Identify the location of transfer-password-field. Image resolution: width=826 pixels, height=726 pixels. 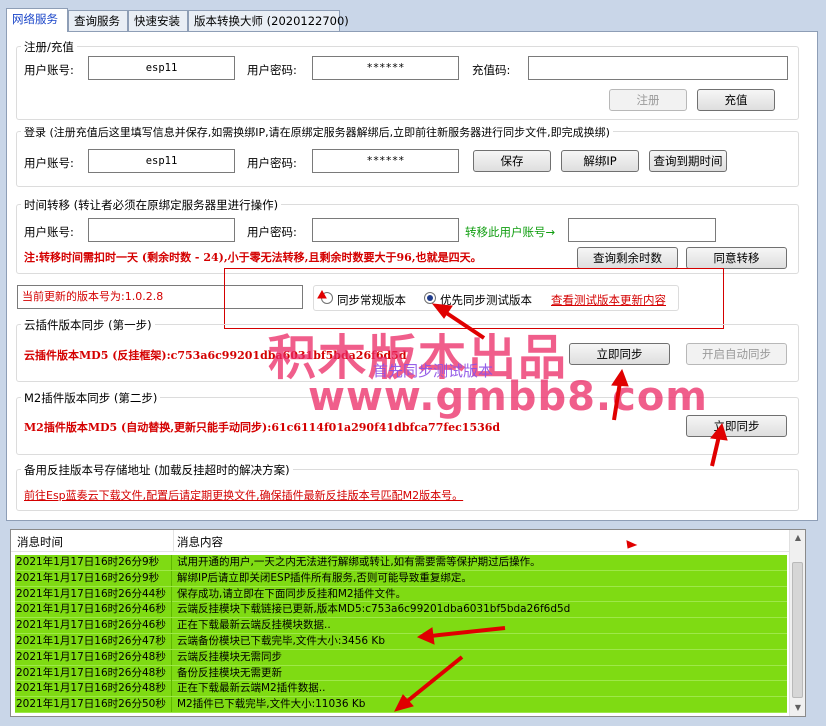
(385, 230).